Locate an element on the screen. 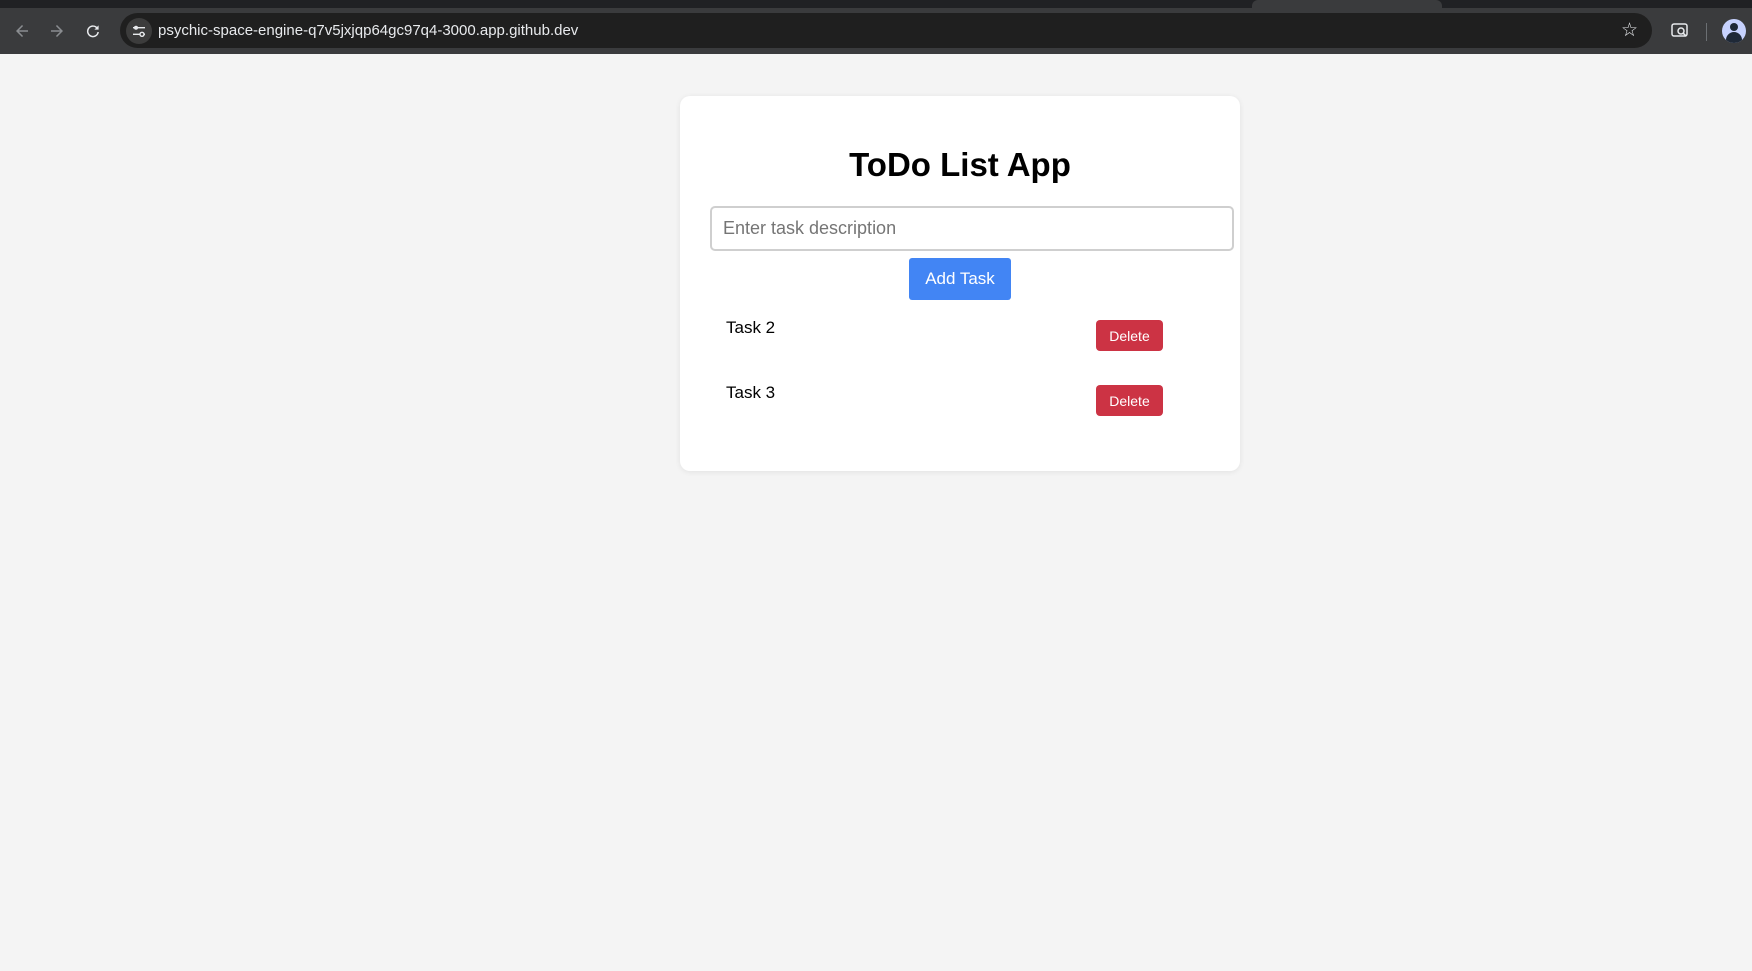 This screenshot has width=1752, height=971. add-task-button: Add Task is located at coordinates (960, 279).